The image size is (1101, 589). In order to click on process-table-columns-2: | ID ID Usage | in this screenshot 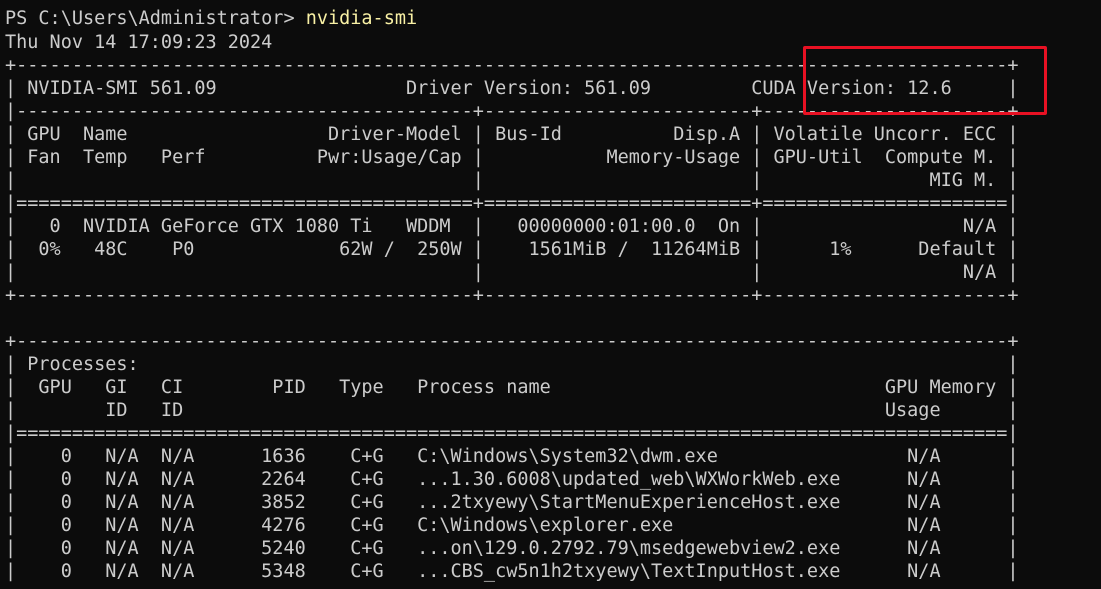, I will do `click(512, 410)`.